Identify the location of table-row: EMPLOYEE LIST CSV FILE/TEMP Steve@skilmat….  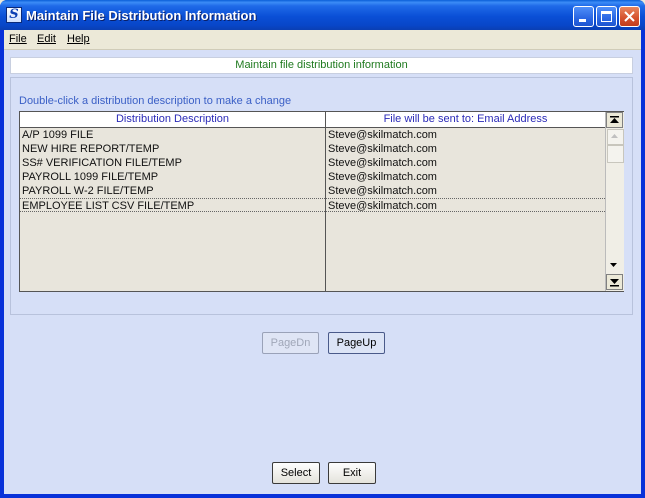
(312, 205).